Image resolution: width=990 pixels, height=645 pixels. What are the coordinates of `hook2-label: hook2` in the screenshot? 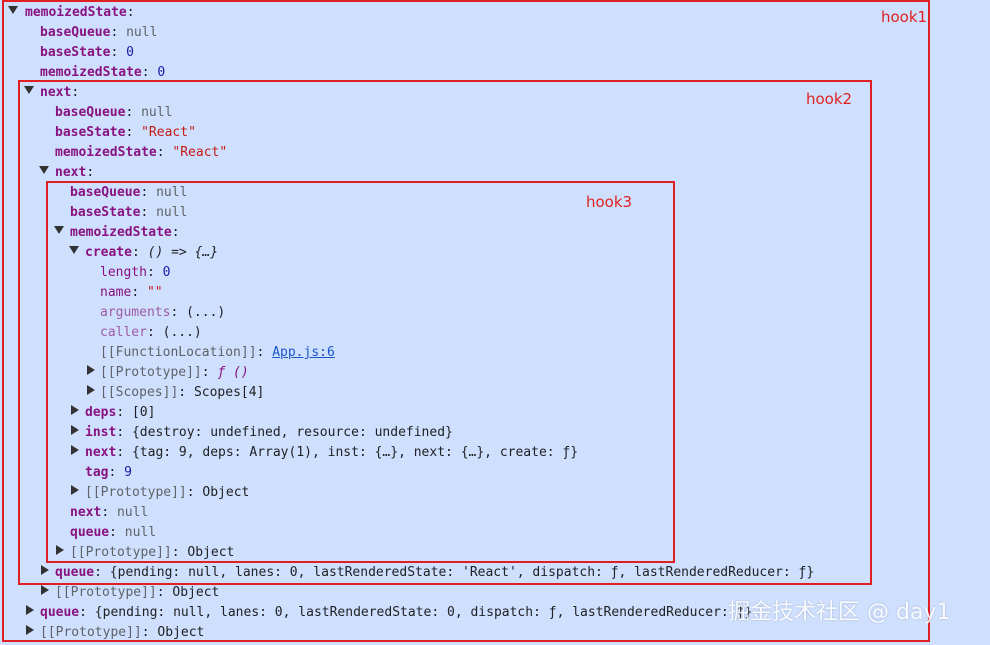 It's located at (829, 99).